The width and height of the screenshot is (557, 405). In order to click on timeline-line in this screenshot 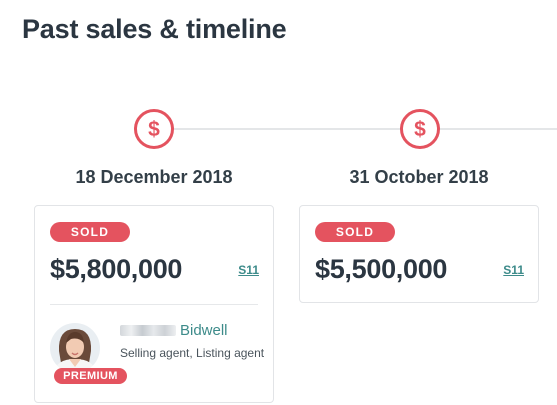, I will do `click(358, 129)`.